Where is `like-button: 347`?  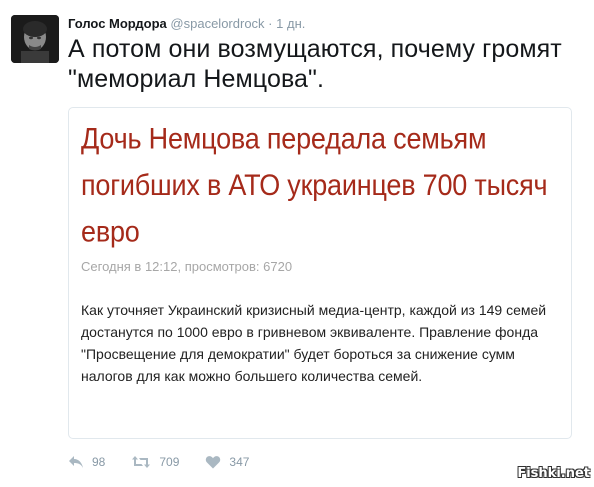 like-button: 347 is located at coordinates (227, 462).